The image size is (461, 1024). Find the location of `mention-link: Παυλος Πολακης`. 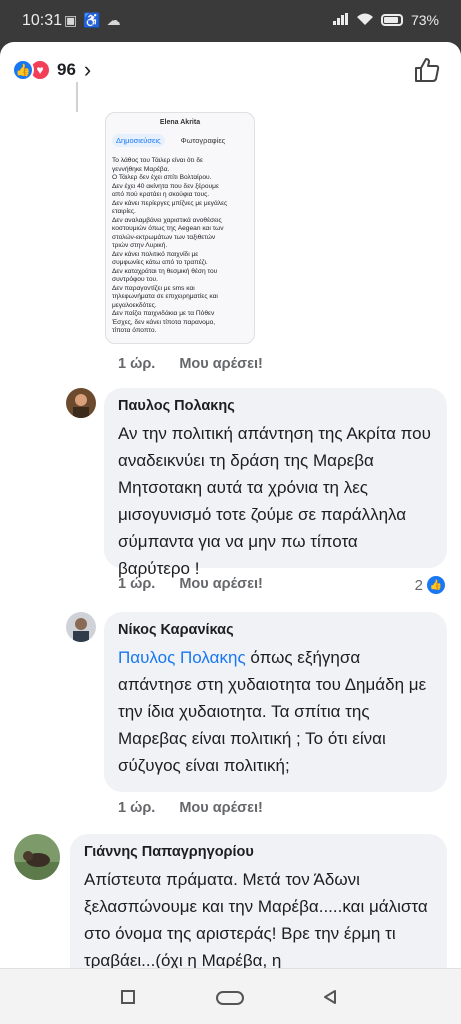

mention-link: Παυλος Πολακης is located at coordinates (182, 657).